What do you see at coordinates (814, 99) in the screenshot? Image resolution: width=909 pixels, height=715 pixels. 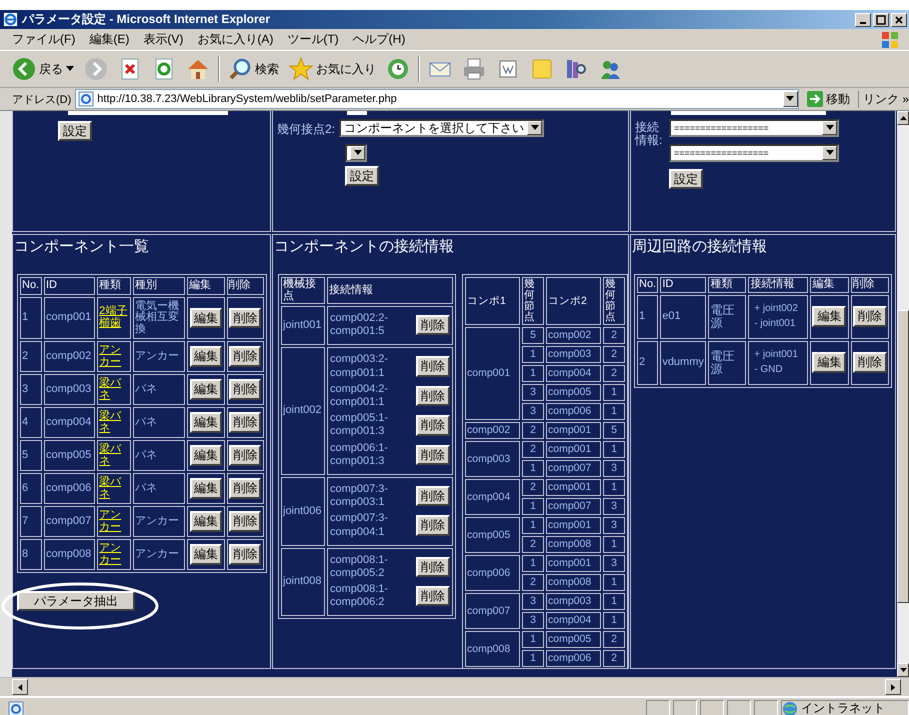 I see `go-arrow-icon` at bounding box center [814, 99].